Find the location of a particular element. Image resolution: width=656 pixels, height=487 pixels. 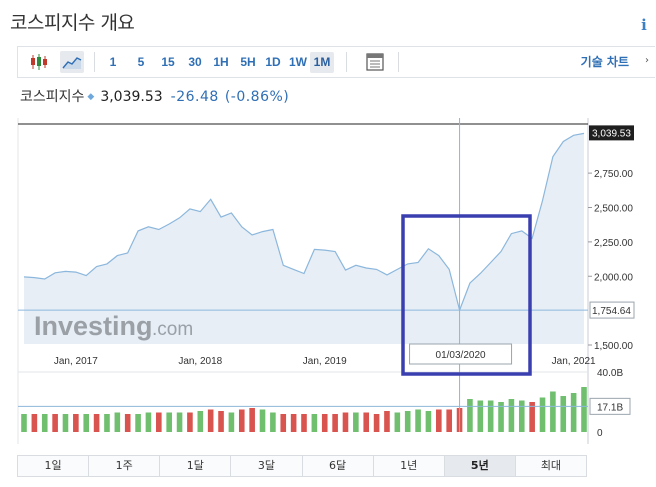

period-button: 3달 is located at coordinates (267, 466).